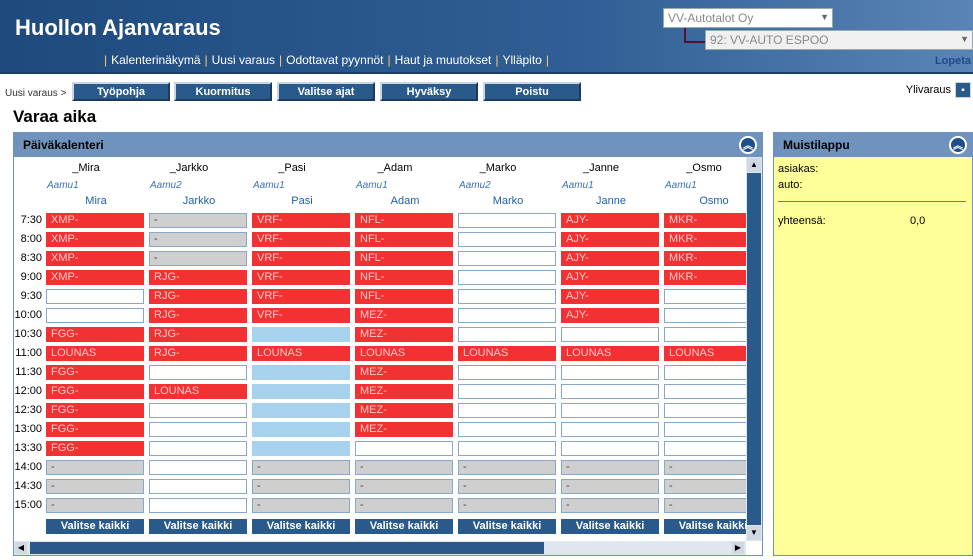  Describe the element at coordinates (326, 91) in the screenshot. I see `select-times-button: Valitse ajat` at that location.